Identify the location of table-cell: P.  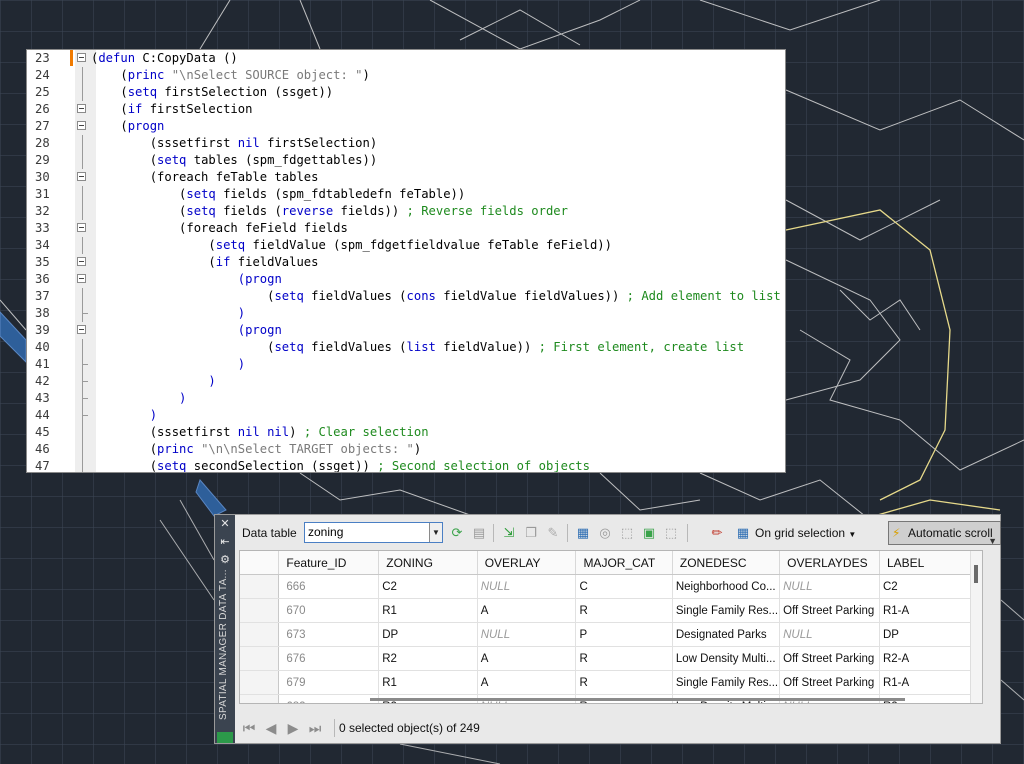
(624, 634).